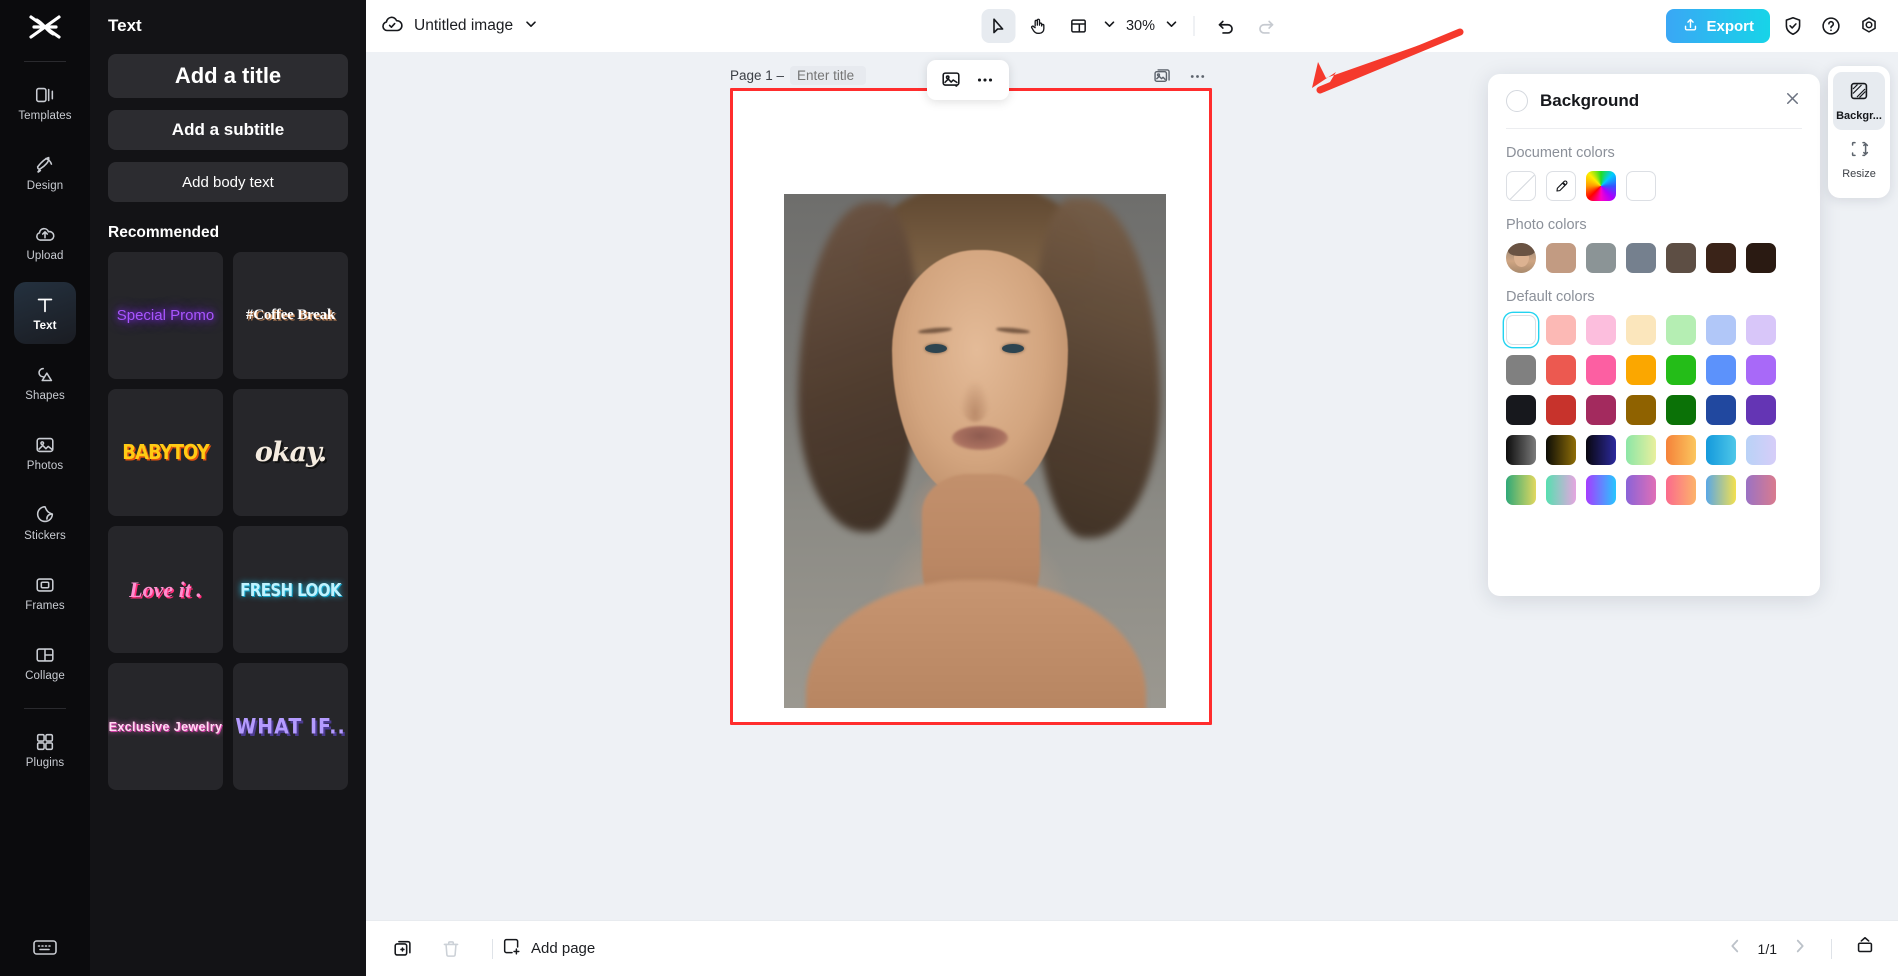  I want to click on sidebar-item-plugins: Plugins, so click(45, 750).